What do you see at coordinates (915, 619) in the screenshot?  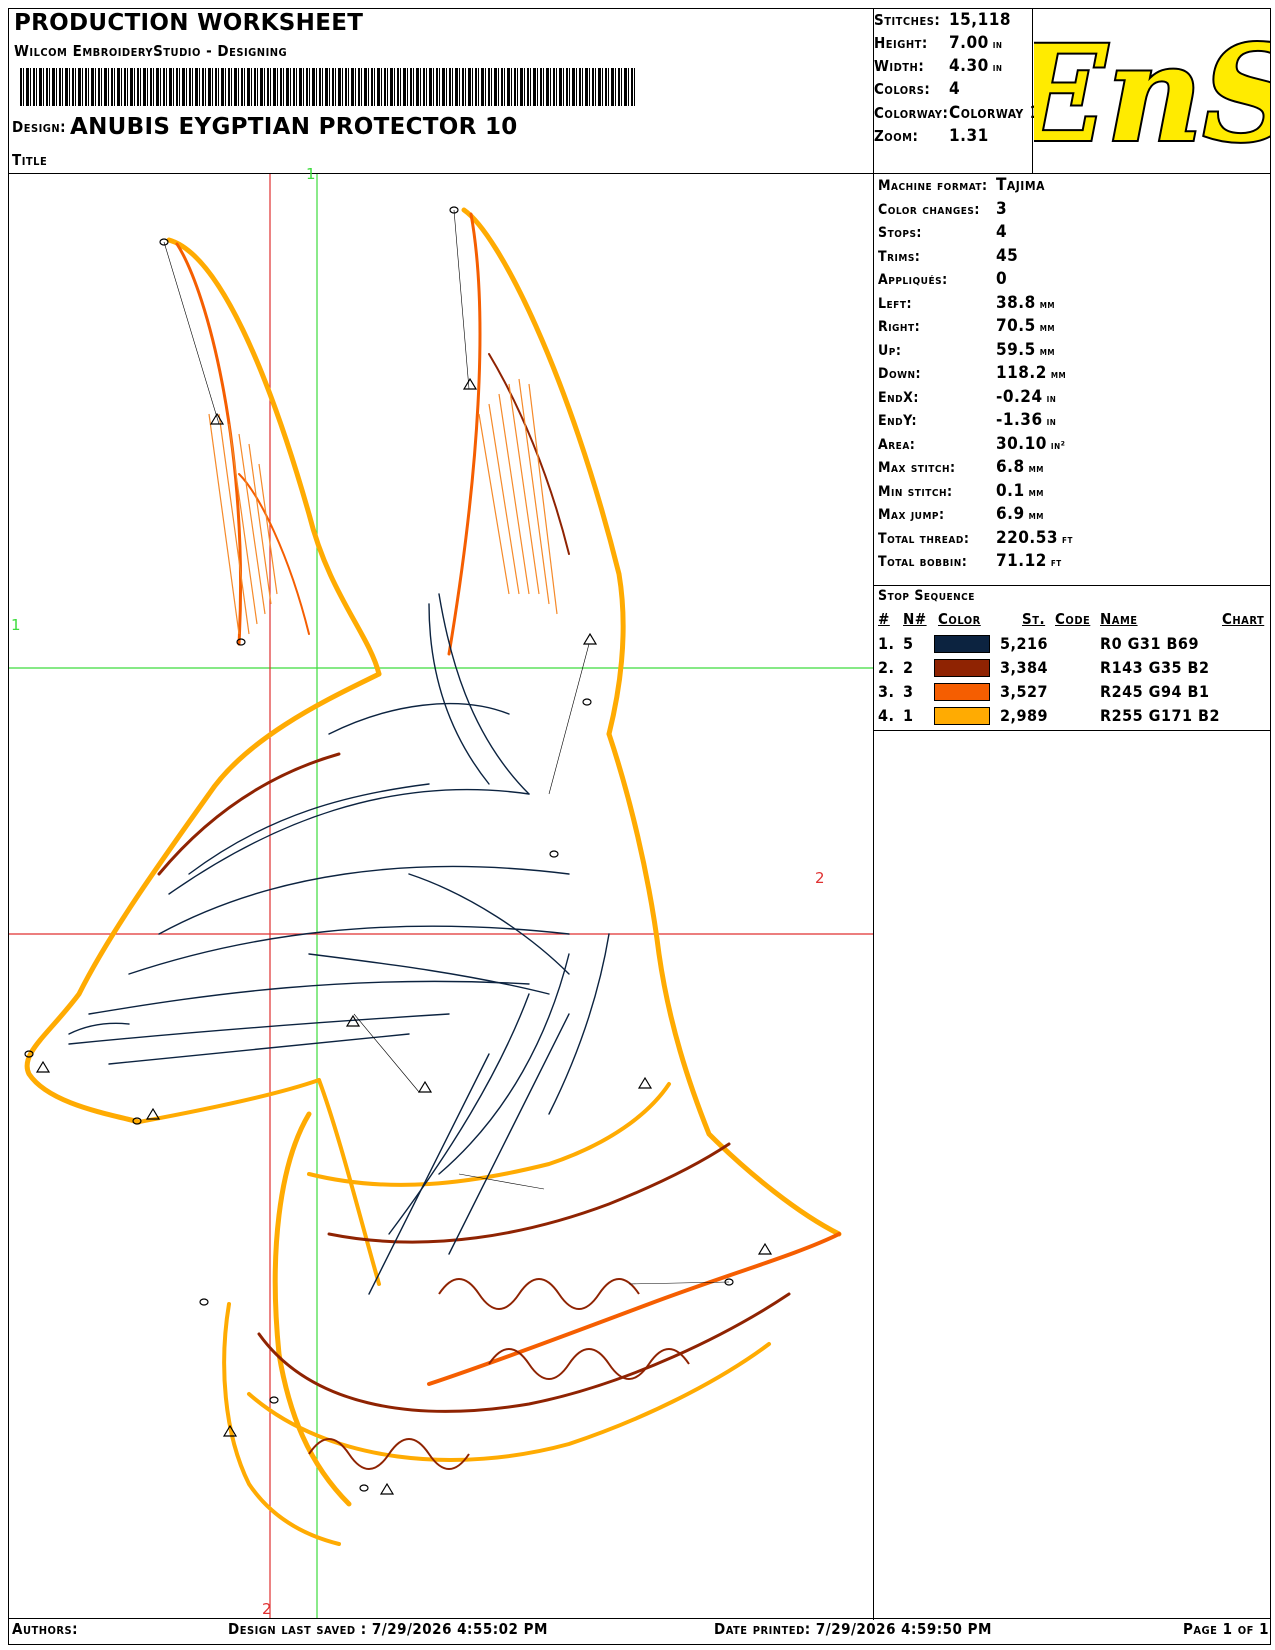 I see `col-n: N#` at bounding box center [915, 619].